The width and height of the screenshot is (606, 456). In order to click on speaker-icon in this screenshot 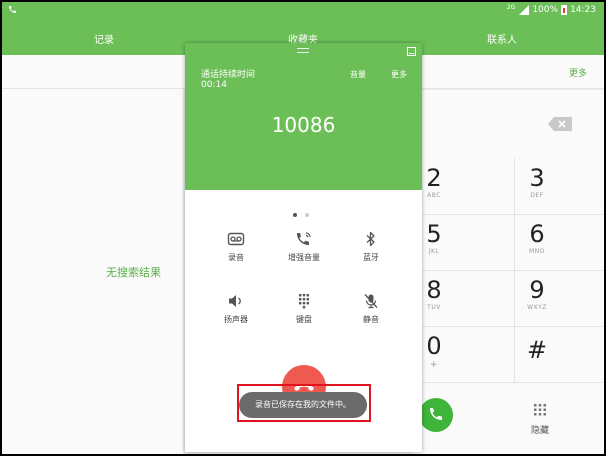, I will do `click(235, 301)`.